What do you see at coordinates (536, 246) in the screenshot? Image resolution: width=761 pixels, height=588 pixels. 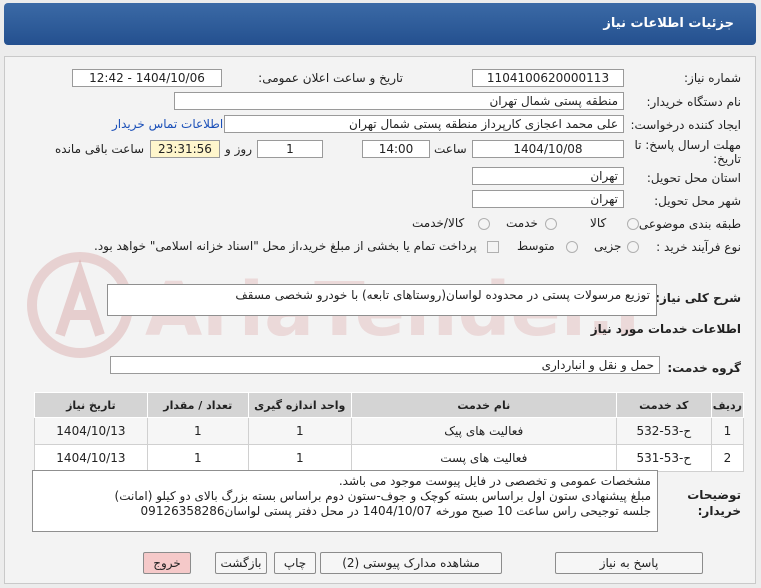 I see `purchase-option-medium: متوسط` at bounding box center [536, 246].